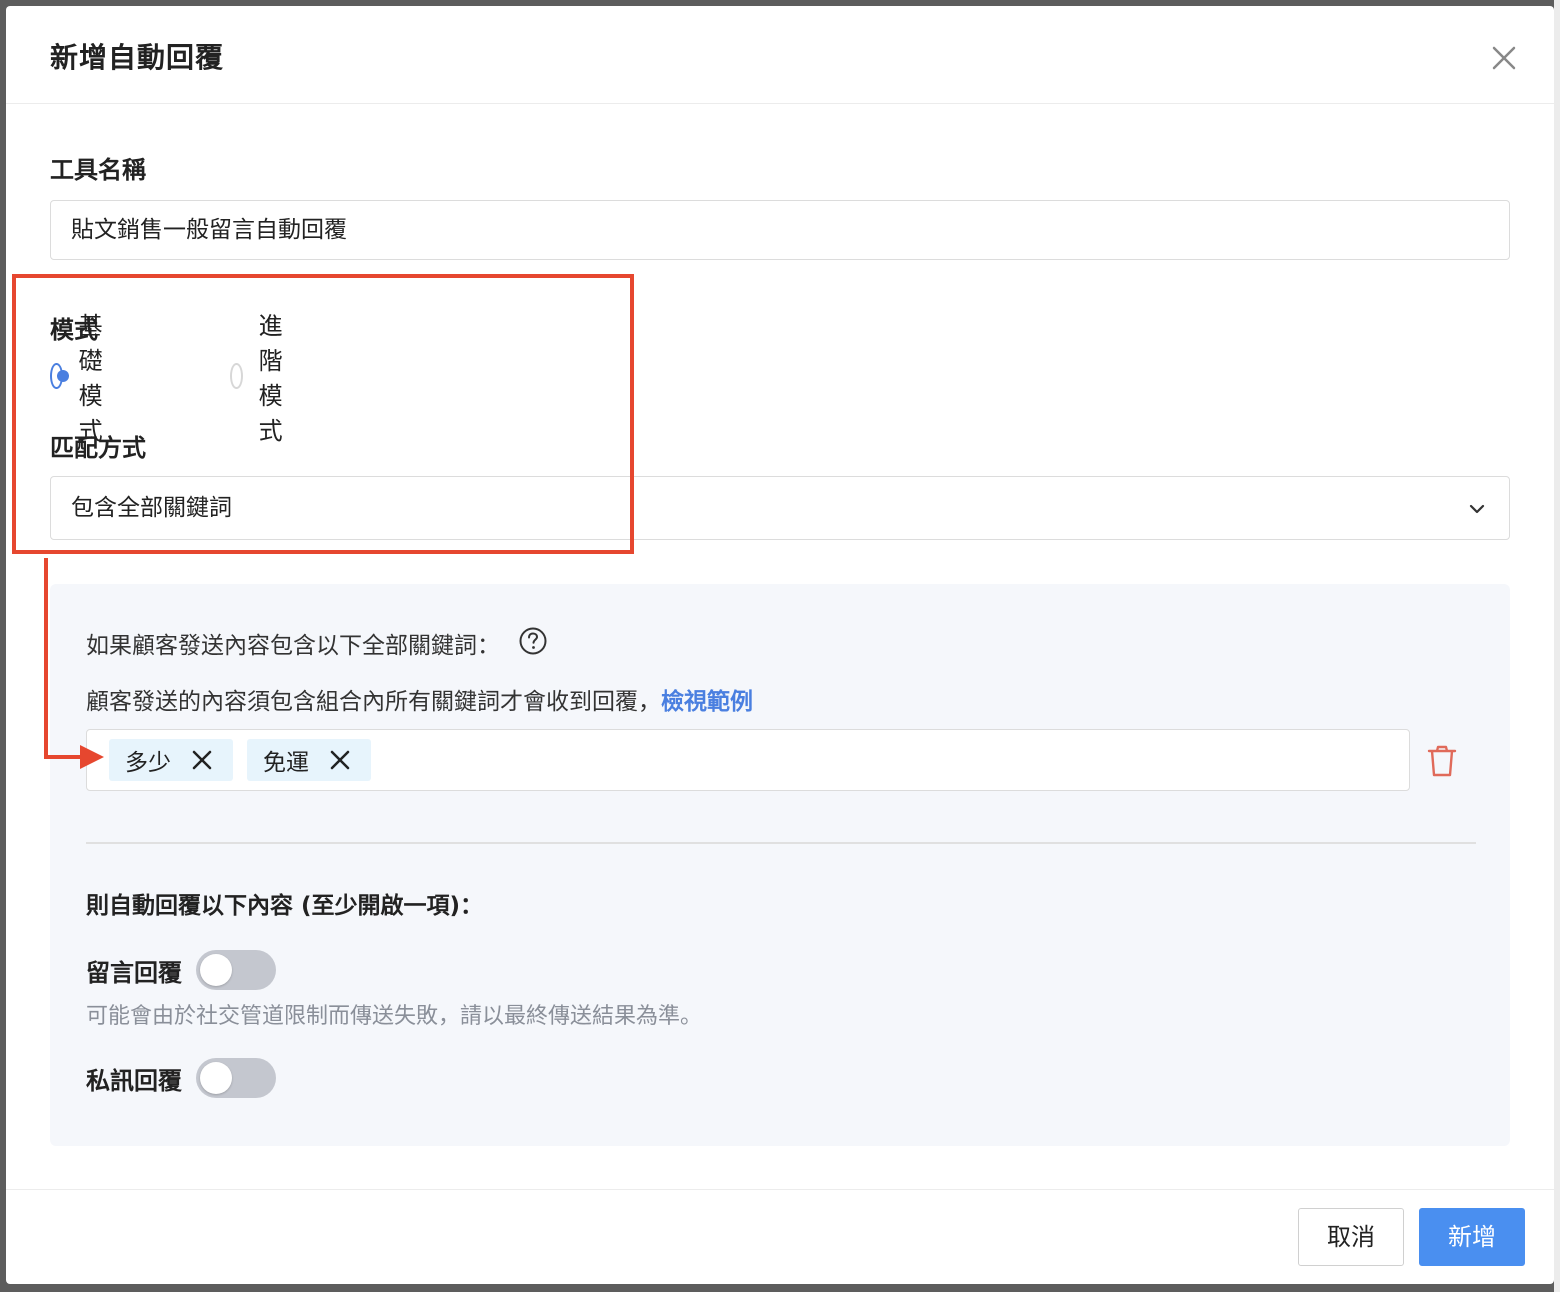  Describe the element at coordinates (98, 448) in the screenshot. I see `match-method-label: 匹配方式` at that location.